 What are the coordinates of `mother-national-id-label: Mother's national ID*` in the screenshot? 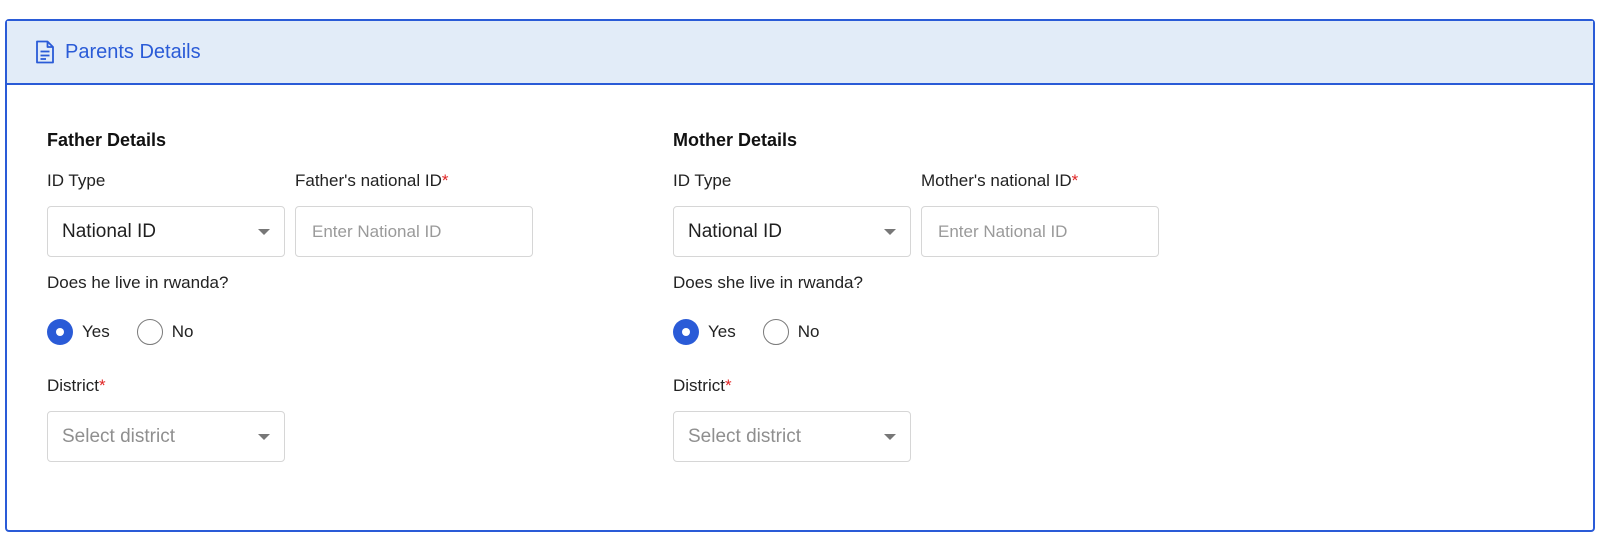 It's located at (1000, 180).